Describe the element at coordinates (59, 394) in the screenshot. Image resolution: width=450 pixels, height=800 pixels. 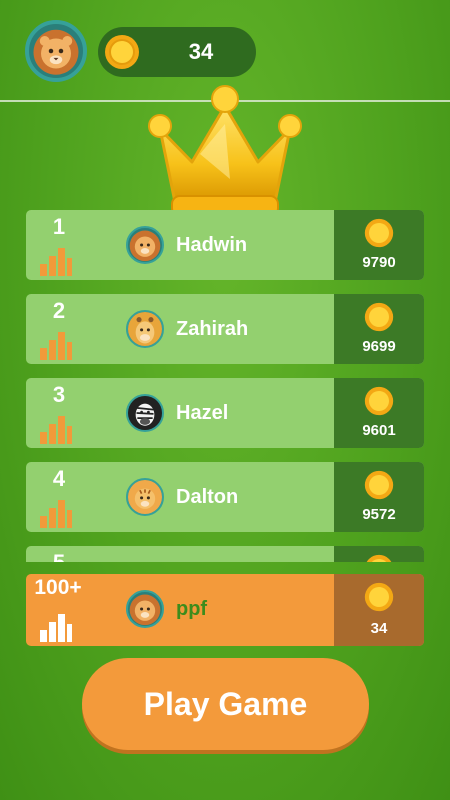
I see `rank-number: 3` at that location.